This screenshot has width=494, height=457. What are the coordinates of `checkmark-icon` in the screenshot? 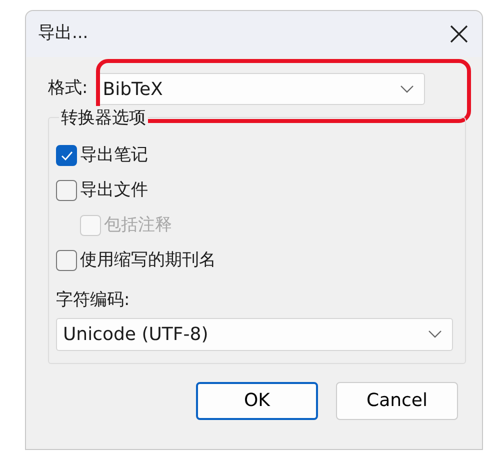 It's located at (66, 155).